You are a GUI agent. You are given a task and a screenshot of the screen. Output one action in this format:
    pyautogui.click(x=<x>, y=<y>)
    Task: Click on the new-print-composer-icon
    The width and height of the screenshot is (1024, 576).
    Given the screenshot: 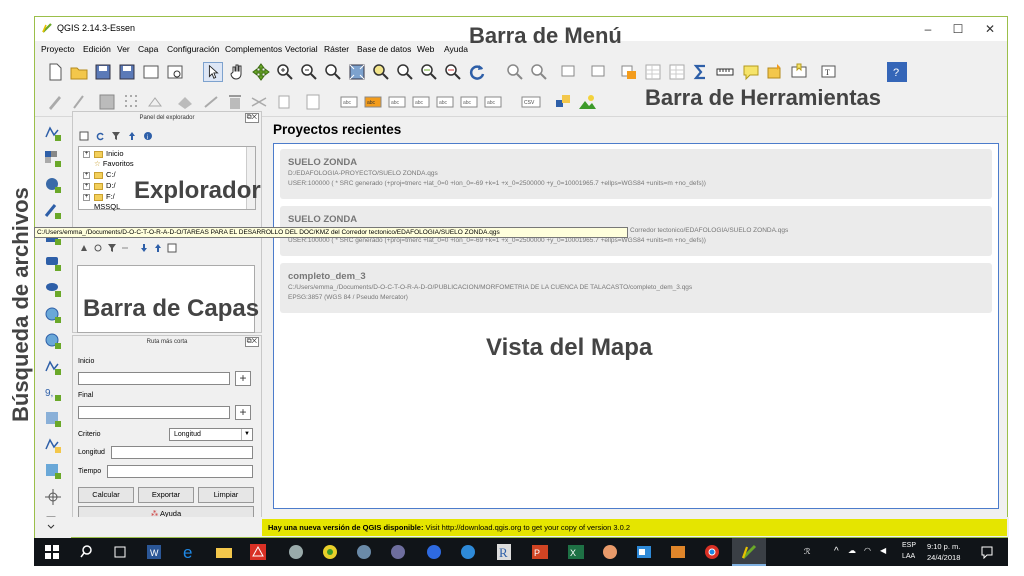 What is the action you would take?
    pyautogui.click(x=151, y=72)
    